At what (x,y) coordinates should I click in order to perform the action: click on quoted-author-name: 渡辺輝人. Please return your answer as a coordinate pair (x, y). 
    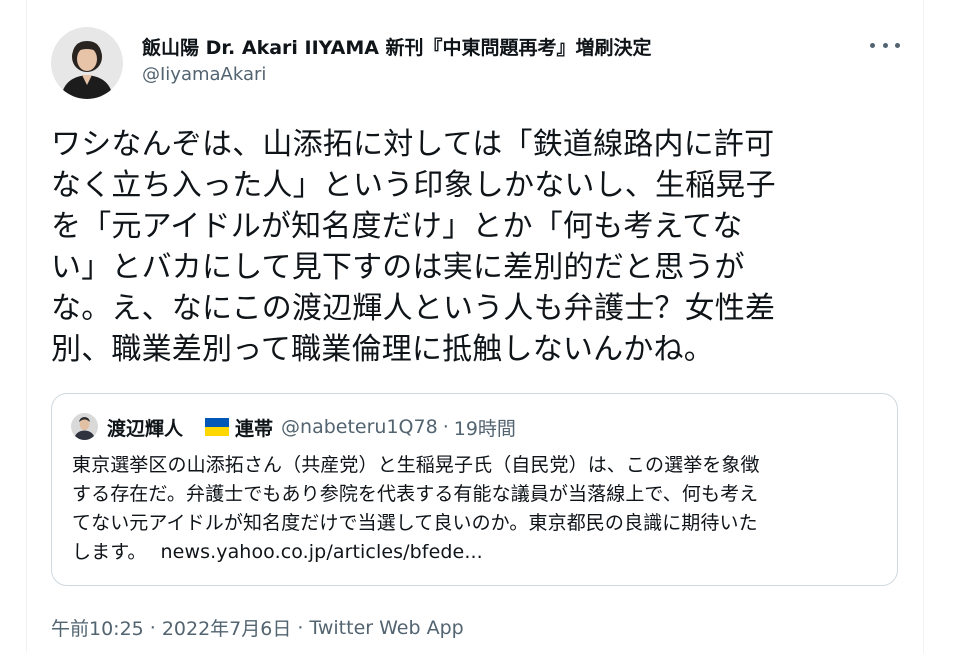
    Looking at the image, I should click on (145, 427).